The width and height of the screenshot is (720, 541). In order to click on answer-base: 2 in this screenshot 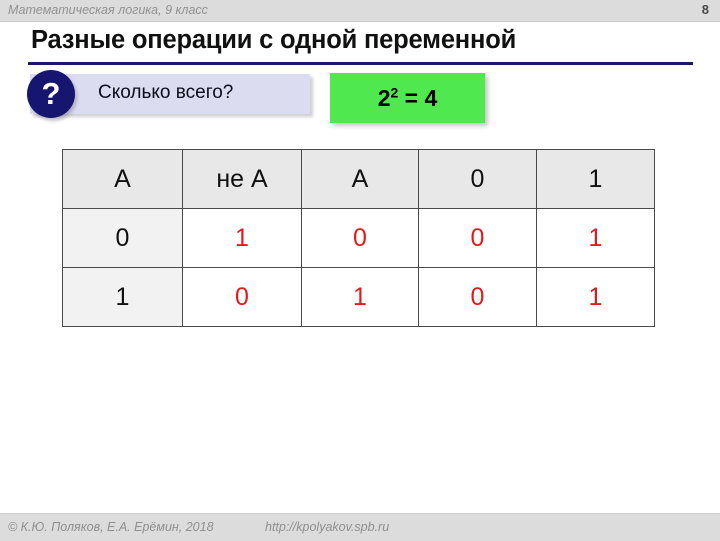, I will do `click(384, 98)`.